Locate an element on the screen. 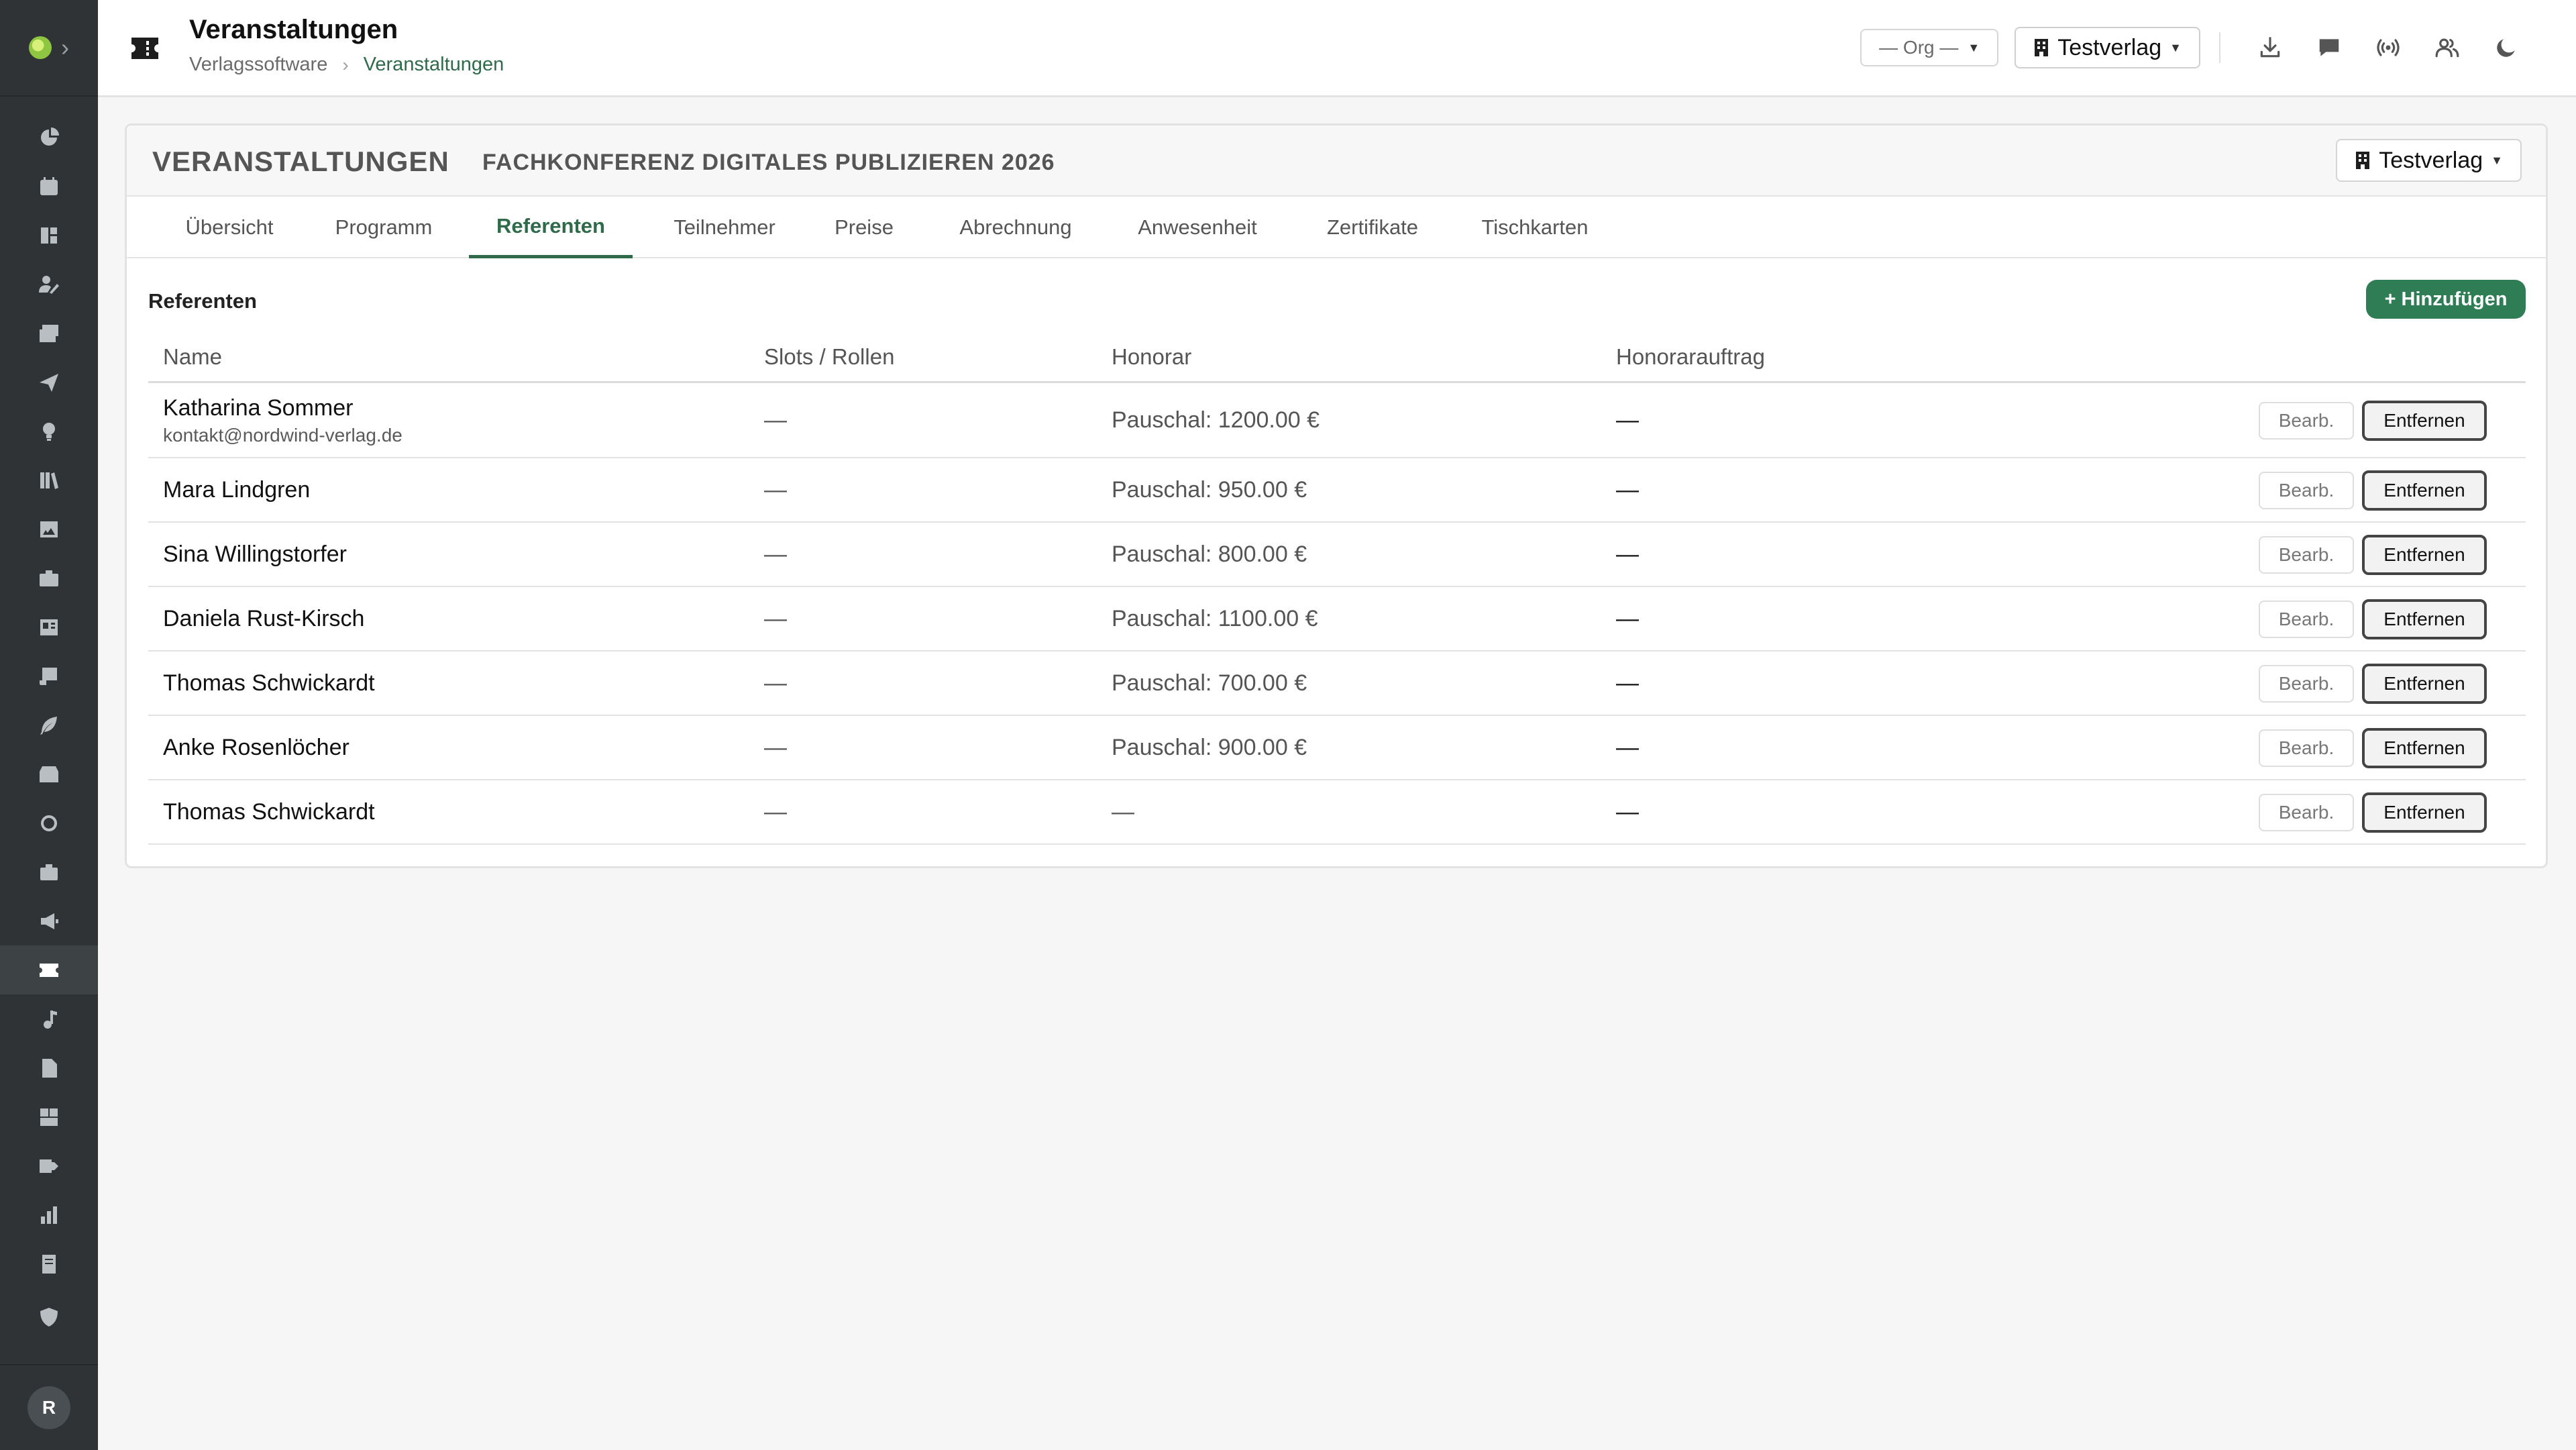 This screenshot has height=1450, width=2576. app-logo is located at coordinates (40, 47).